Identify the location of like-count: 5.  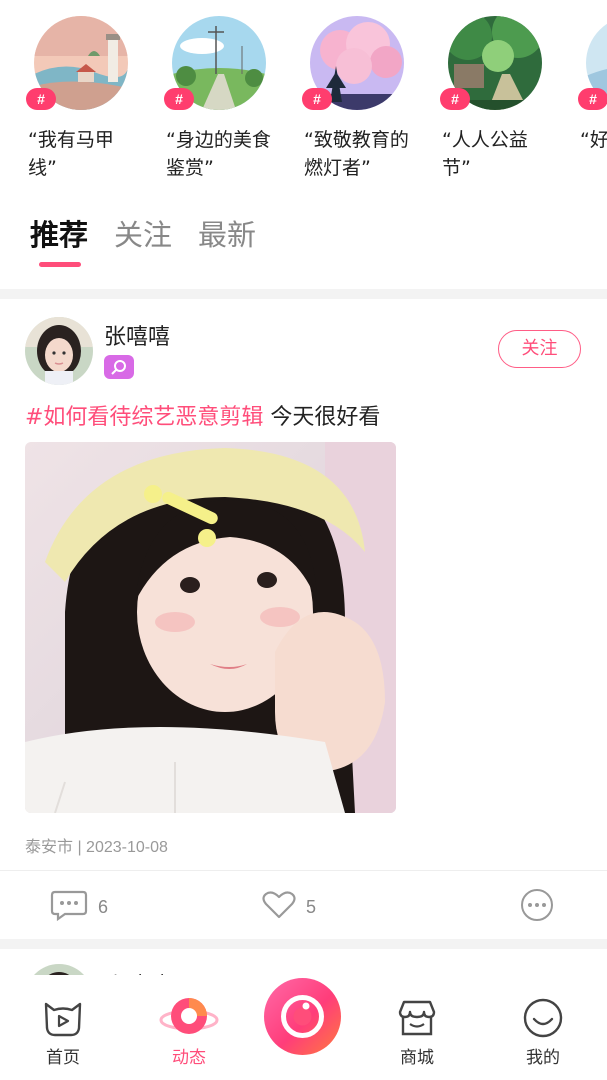
(311, 906).